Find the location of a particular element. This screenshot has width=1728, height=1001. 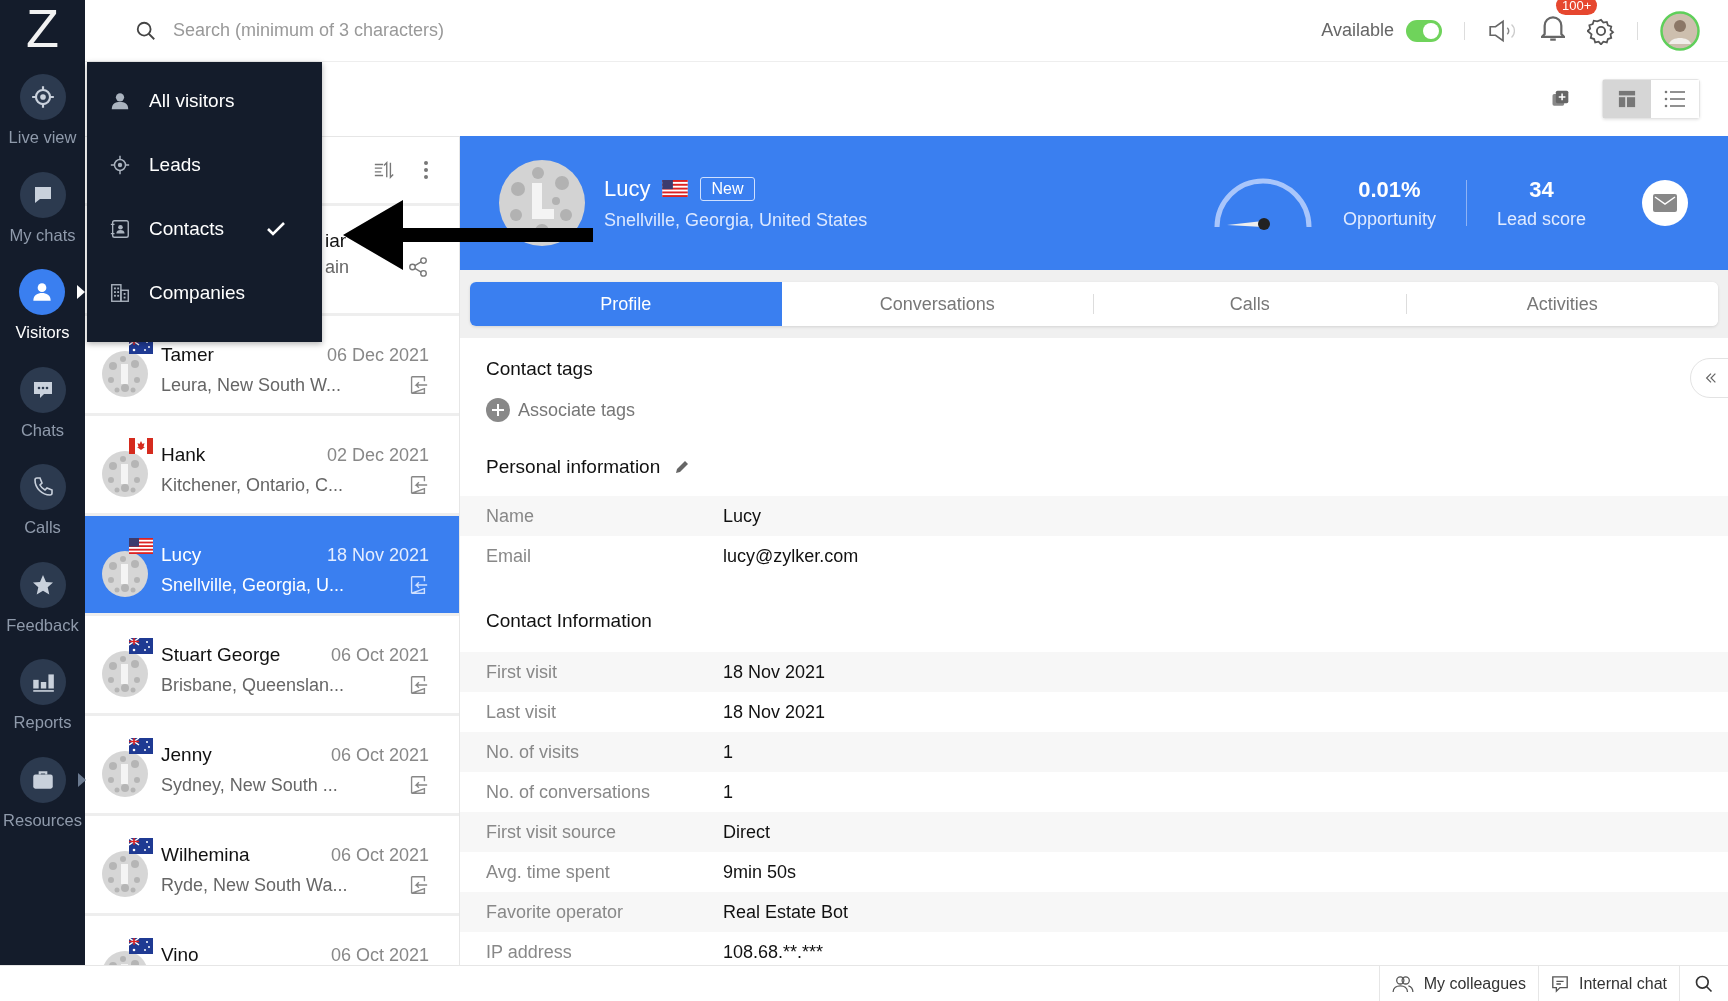

sidebar-label: Feedback is located at coordinates (42, 625).